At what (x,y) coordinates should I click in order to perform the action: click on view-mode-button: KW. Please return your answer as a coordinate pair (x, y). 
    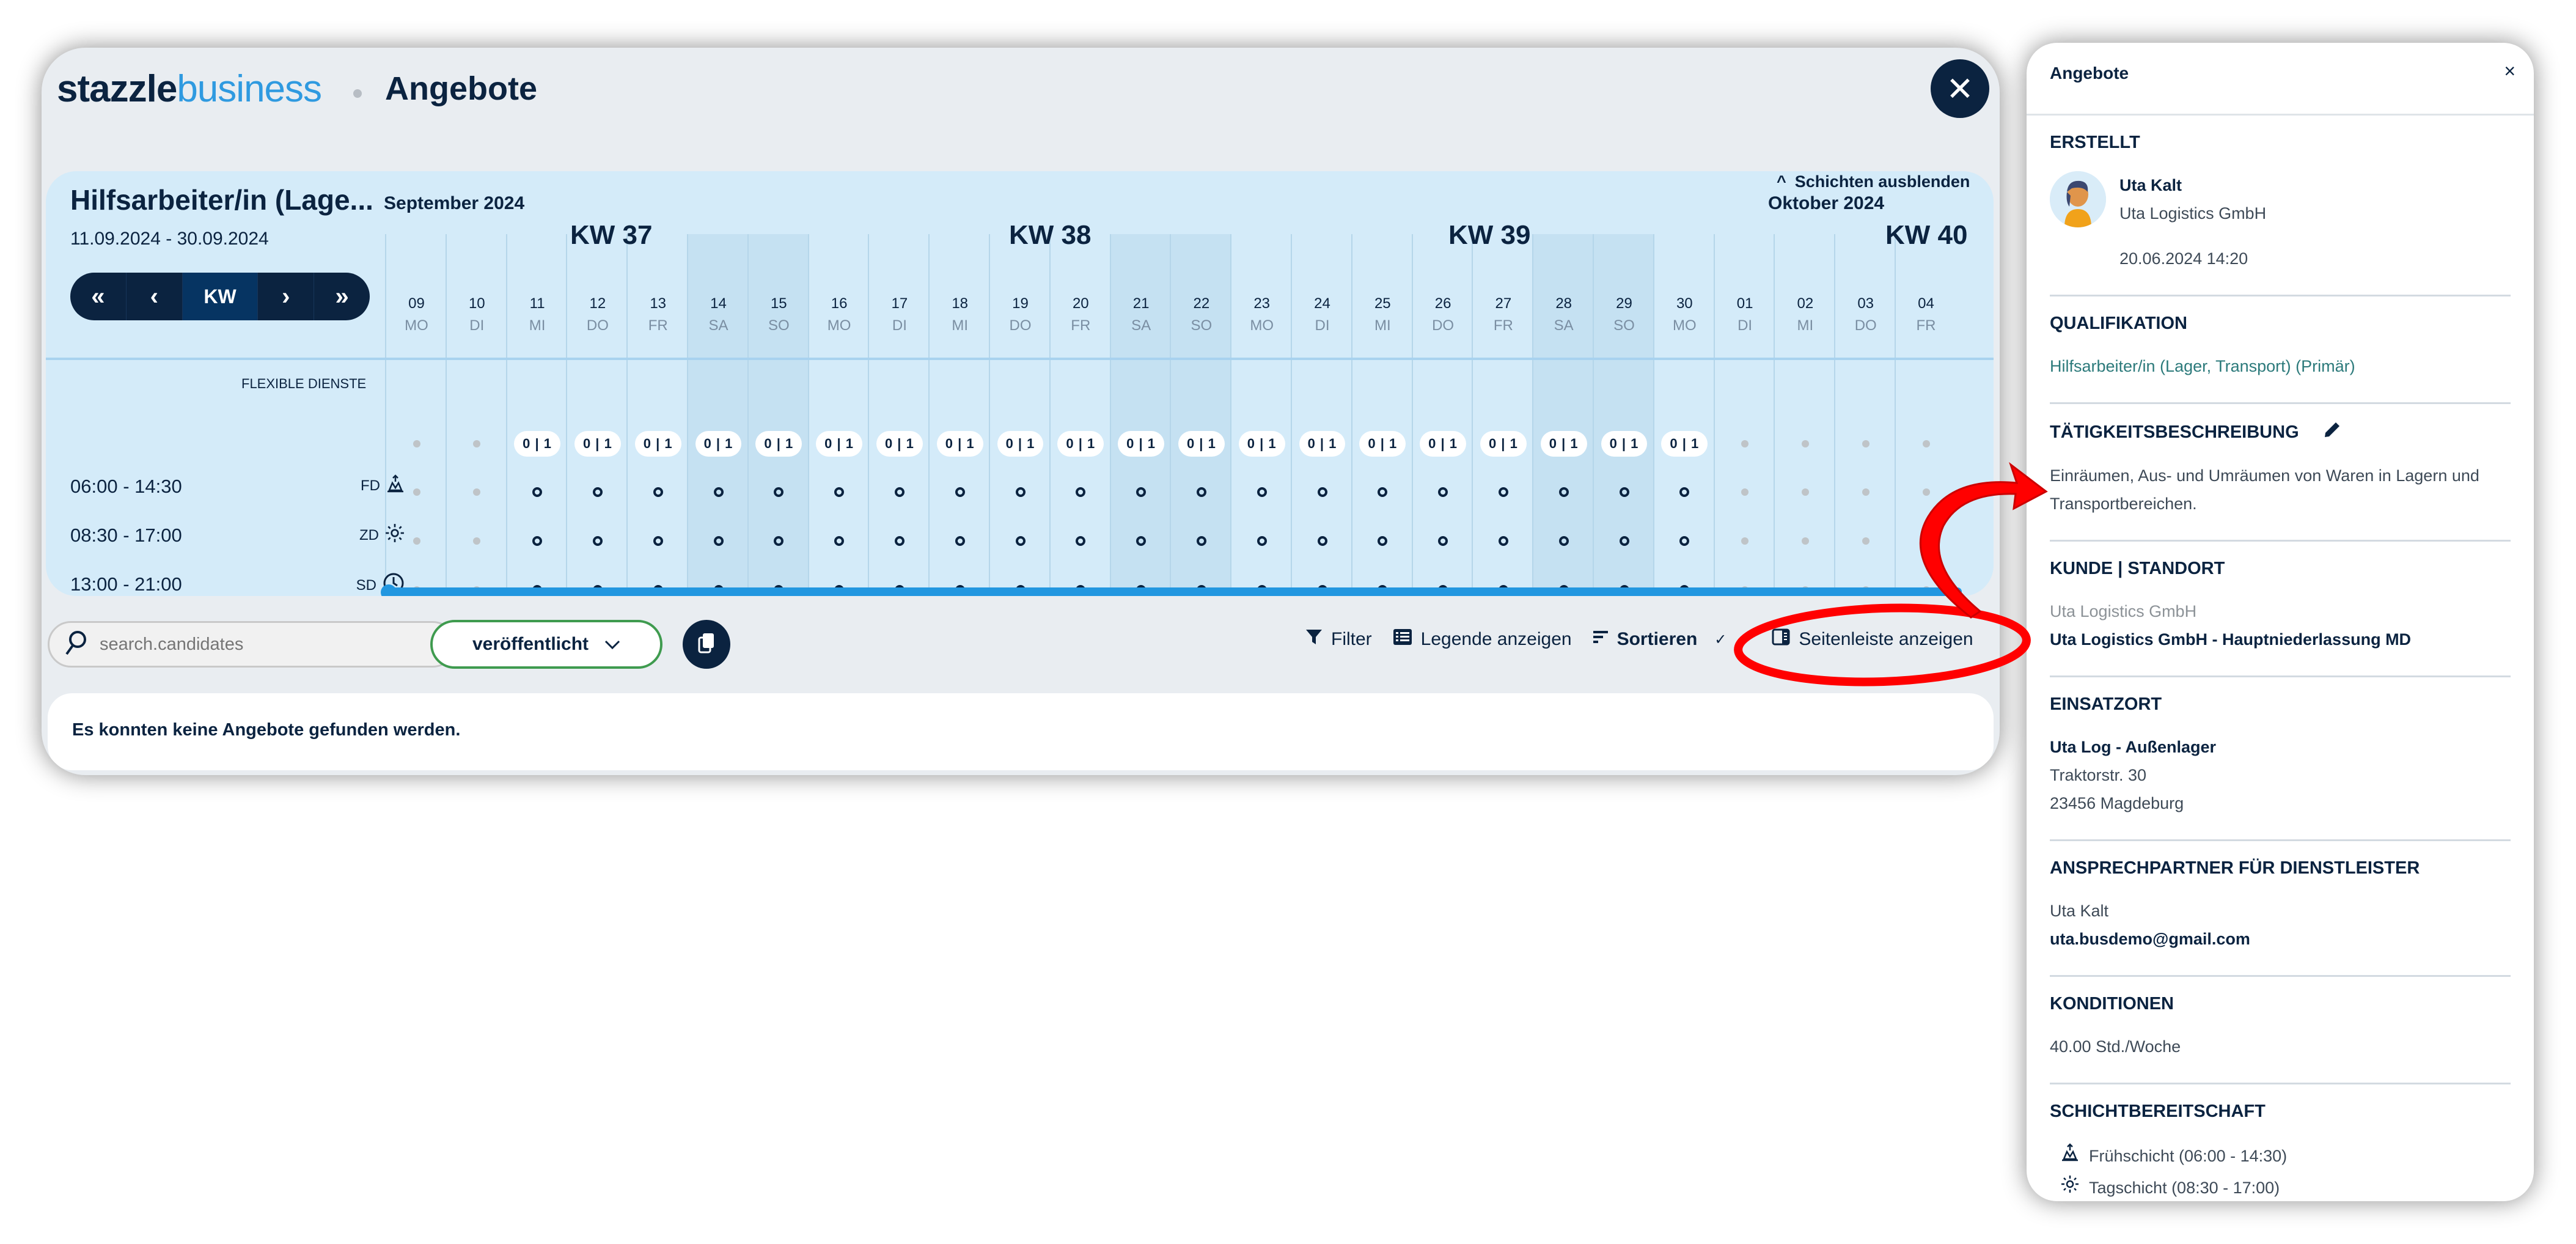
    Looking at the image, I should click on (220, 296).